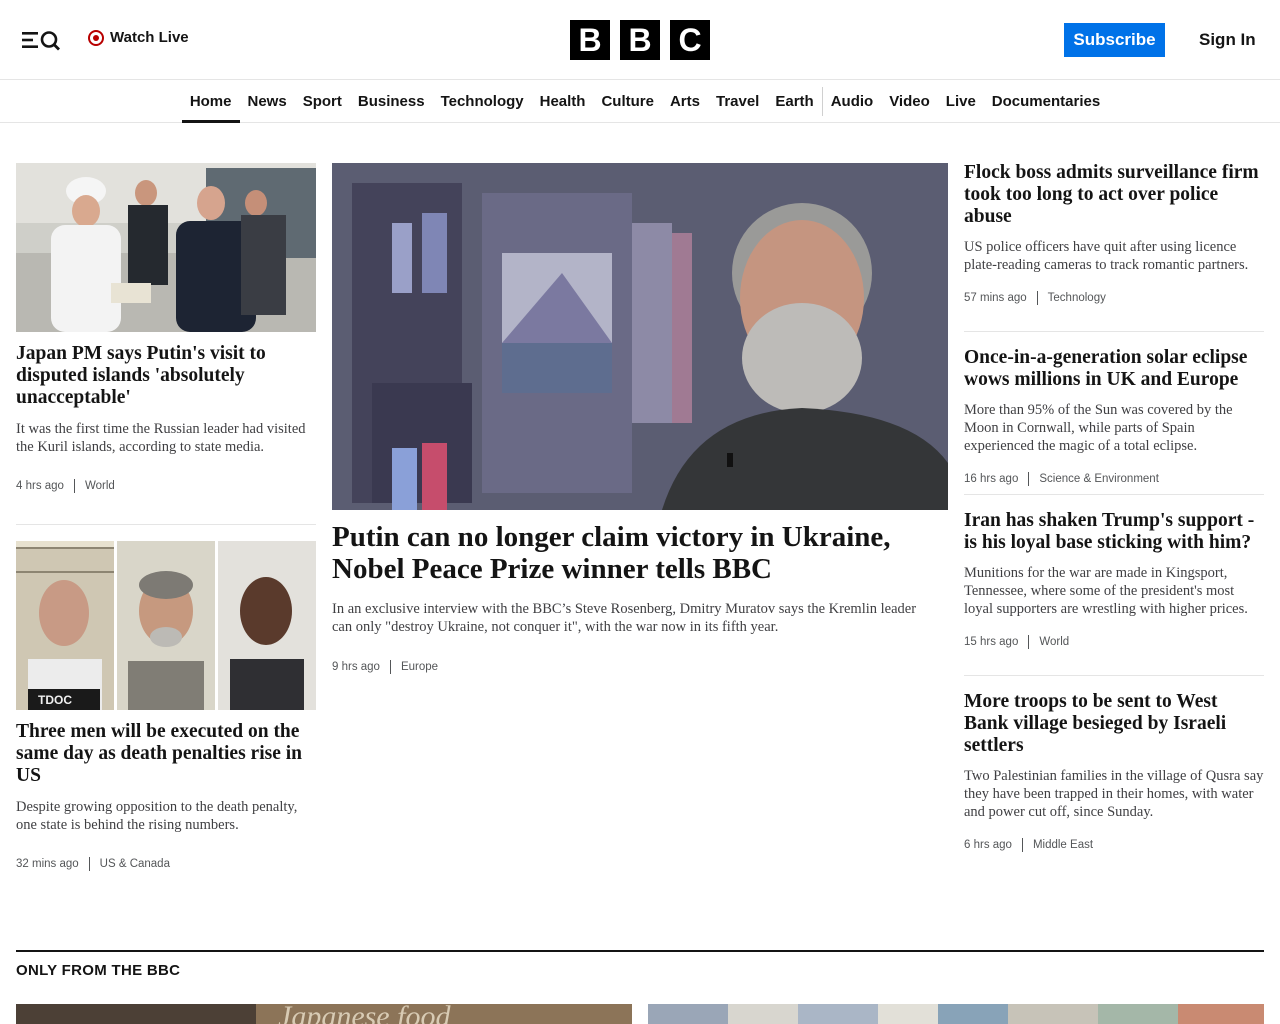 This screenshot has height=1024, width=1280. Describe the element at coordinates (40, 486) in the screenshot. I see `story-time: 4 hrs ago` at that location.